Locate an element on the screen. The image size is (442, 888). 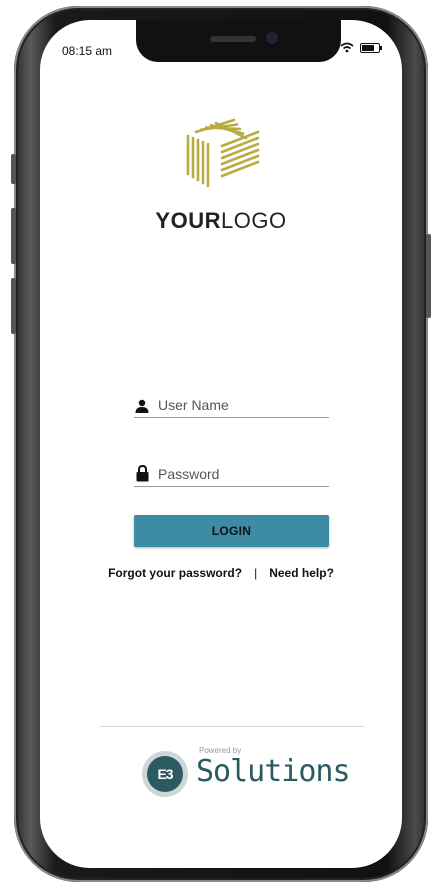
power-button is located at coordinates (428, 276).